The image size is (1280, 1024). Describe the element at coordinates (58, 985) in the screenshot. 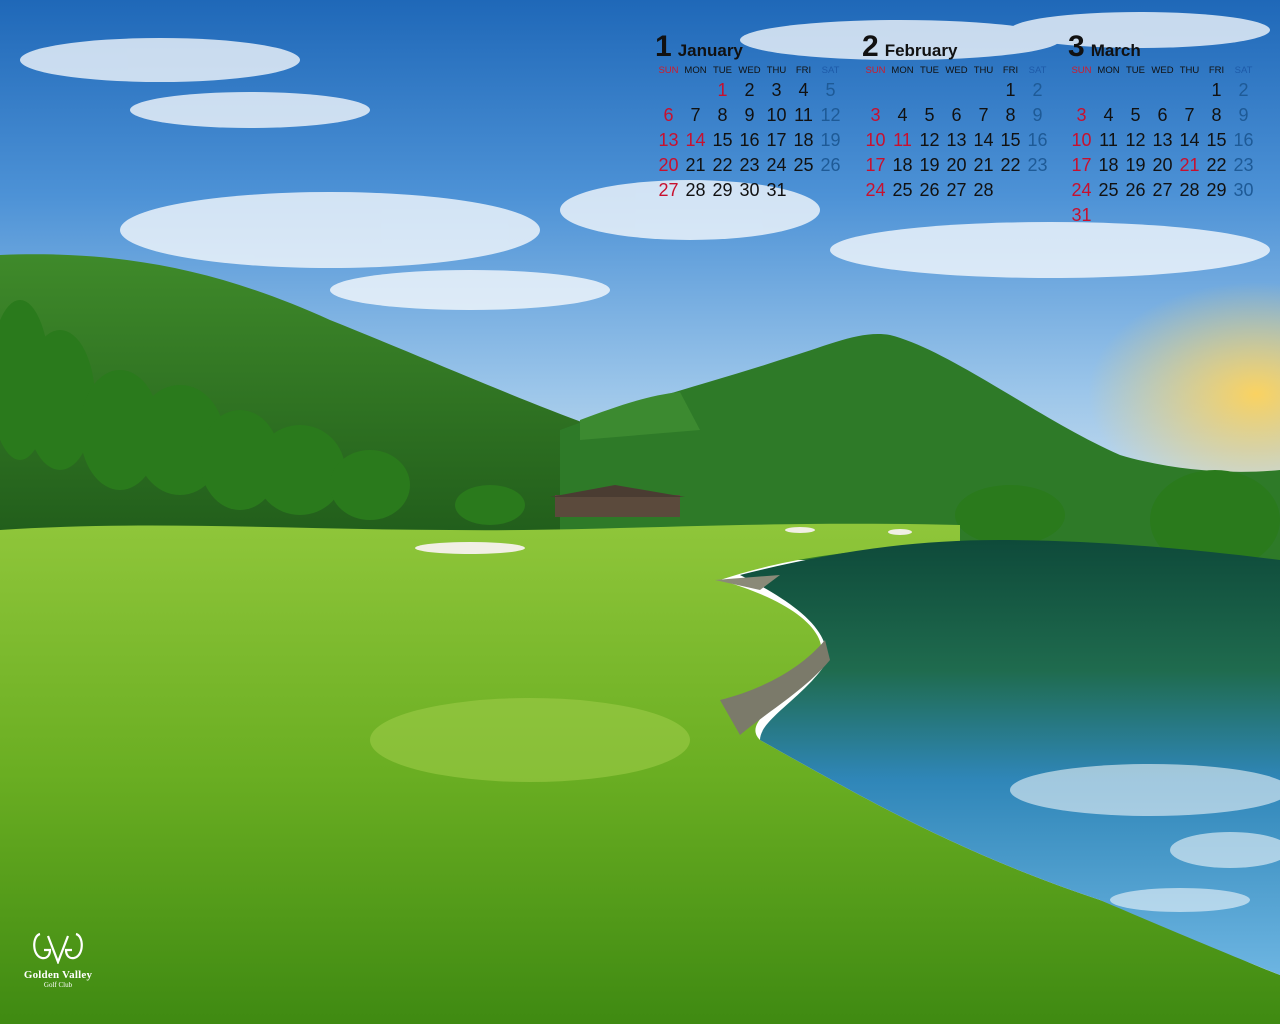

I see `logo-subtitle: Golf Club` at that location.